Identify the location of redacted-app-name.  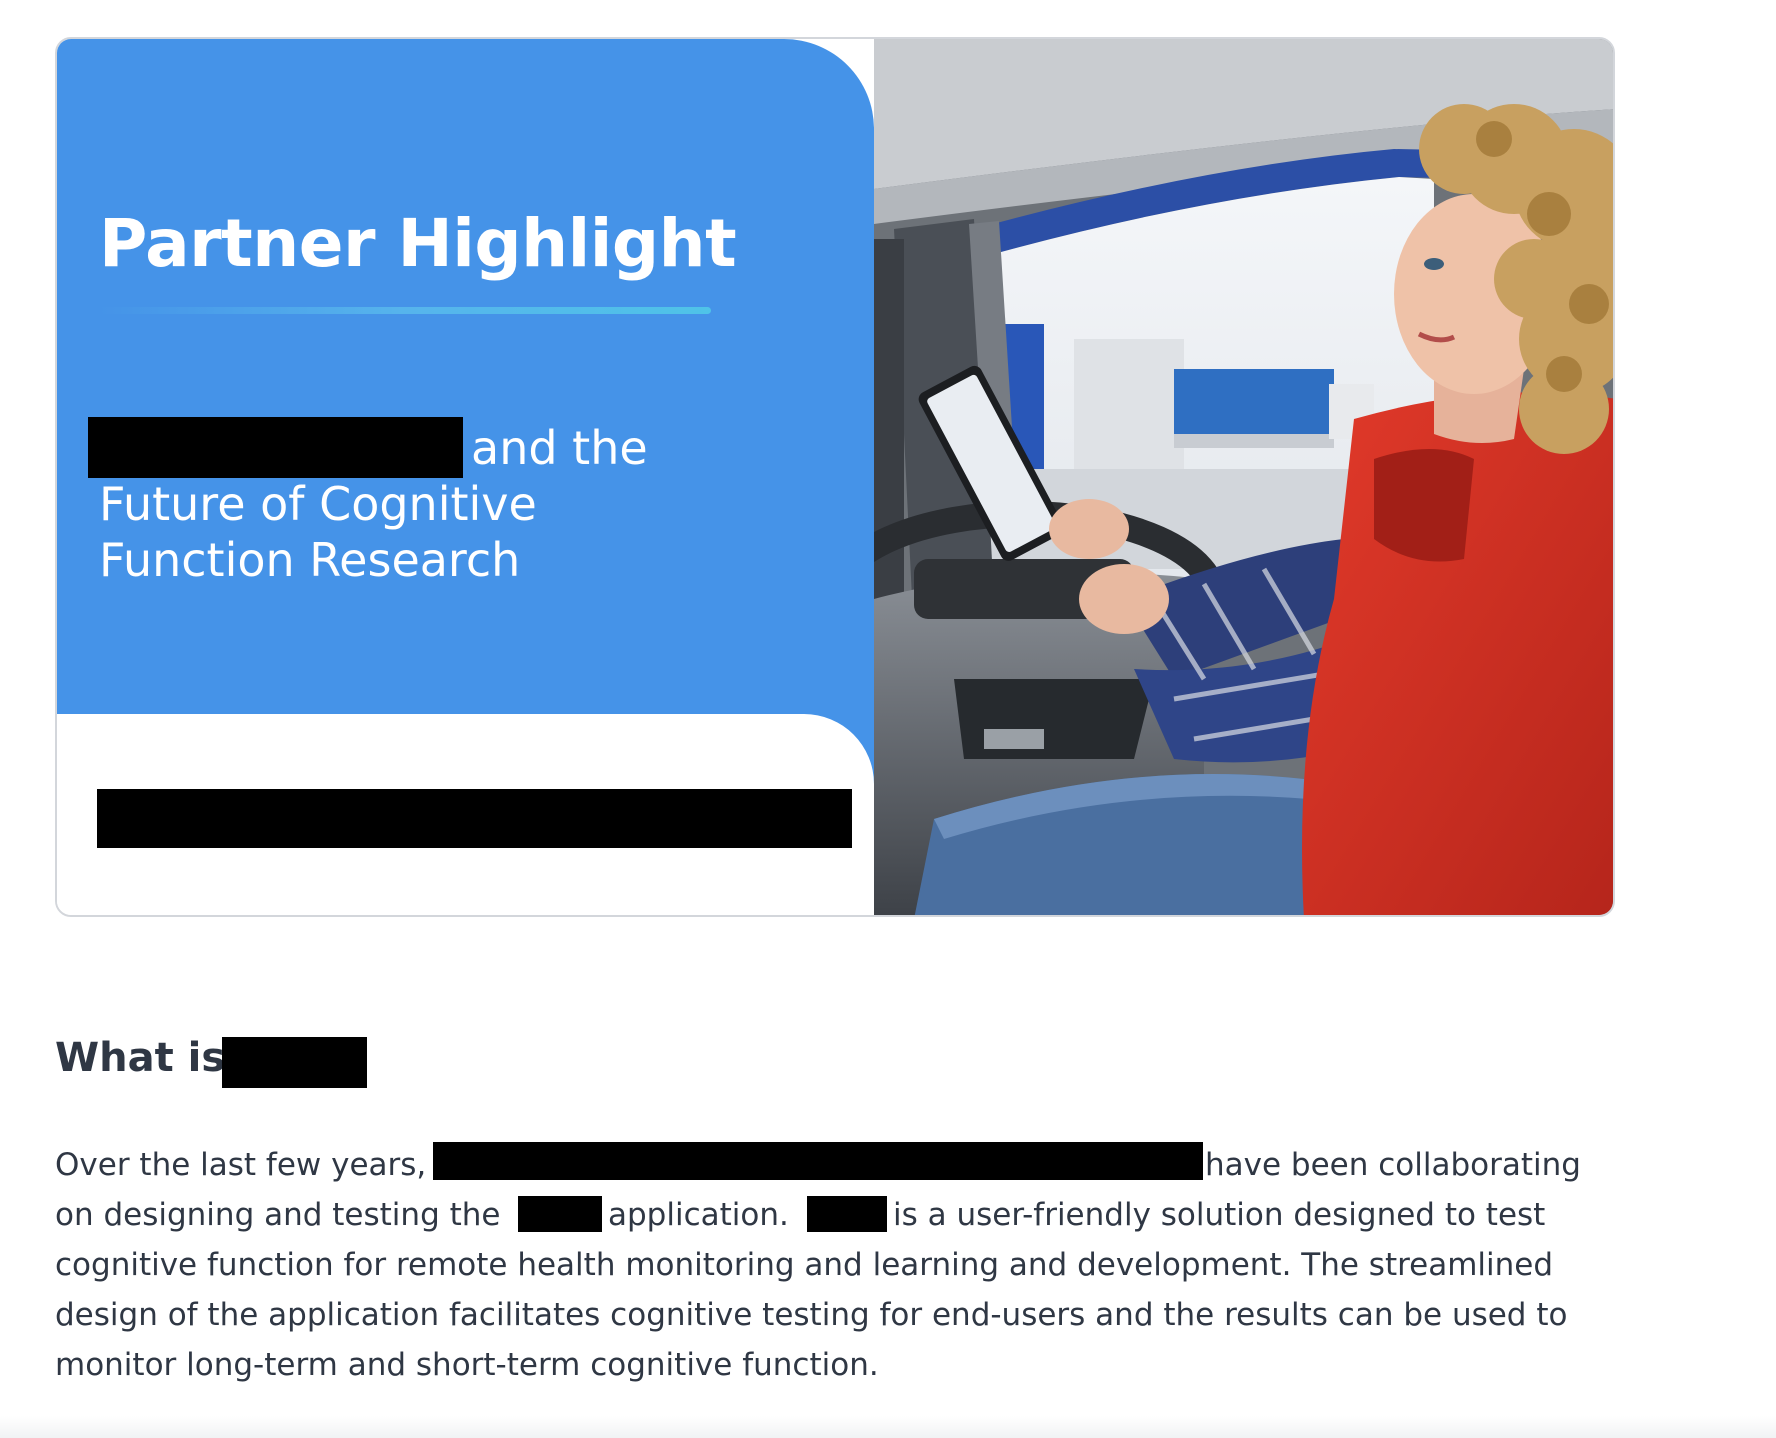
(560, 1214).